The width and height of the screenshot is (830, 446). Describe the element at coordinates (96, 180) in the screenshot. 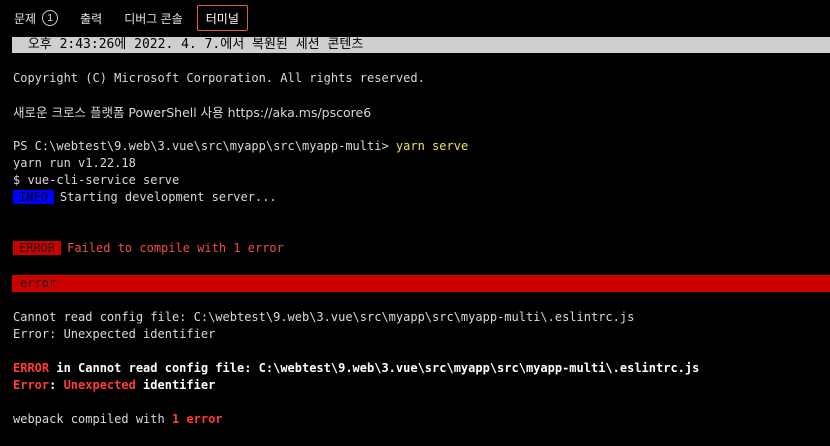

I see `vue-cli-line: $ vue-cli-service serve` at that location.